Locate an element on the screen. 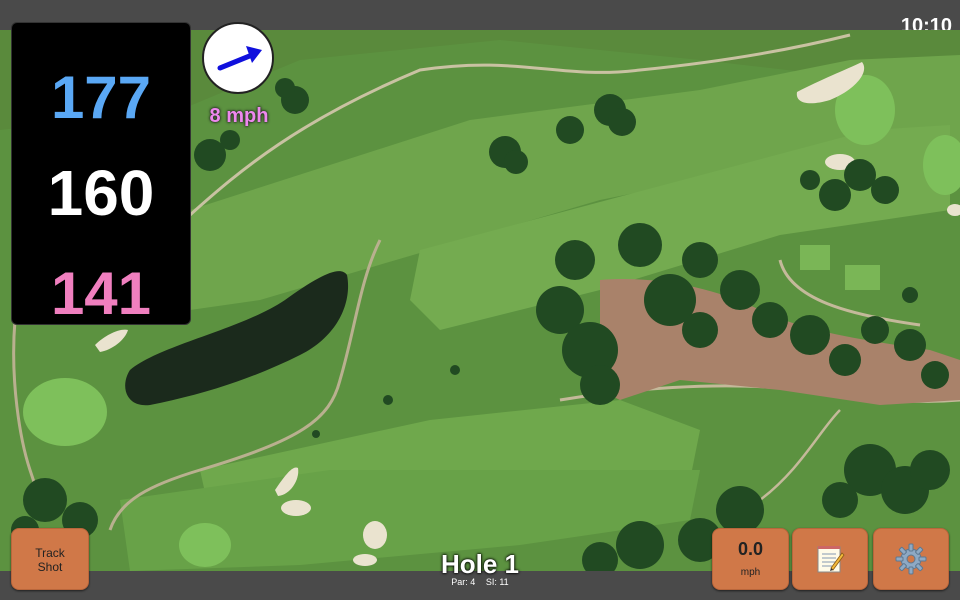 Image resolution: width=960 pixels, height=600 pixels. track-shot-button: Track Shot is located at coordinates (50, 559).